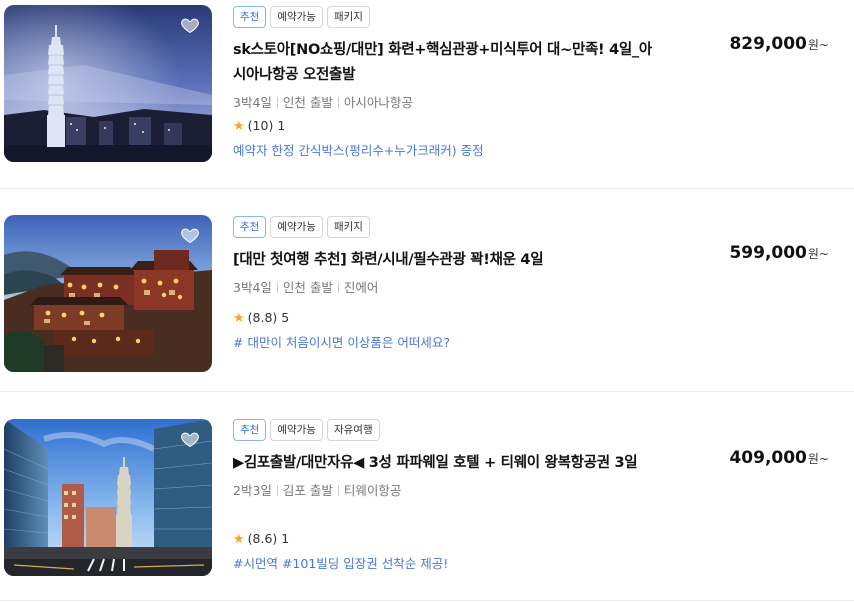 The width and height of the screenshot is (854, 602). I want to click on product-image-jiufen-village, so click(108, 293).